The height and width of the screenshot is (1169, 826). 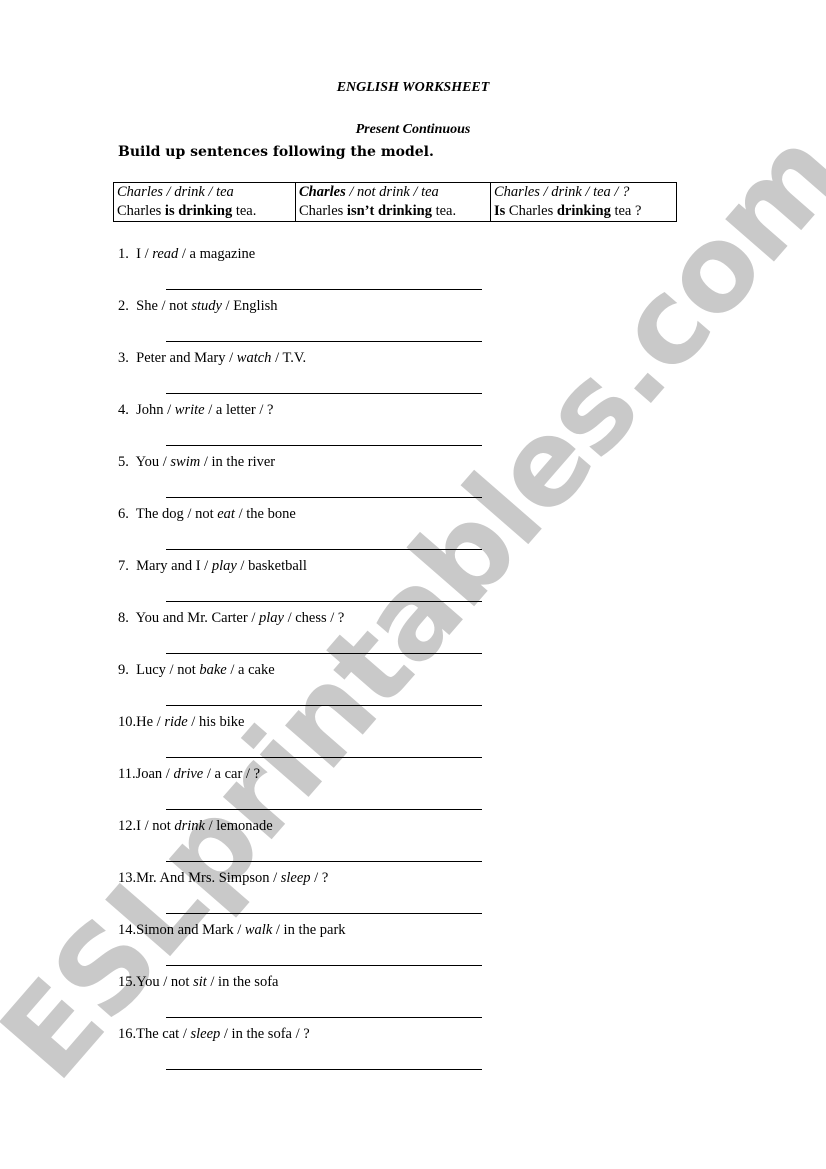 I want to click on instruction-text: Build up sentences following the model., so click(x=276, y=152).